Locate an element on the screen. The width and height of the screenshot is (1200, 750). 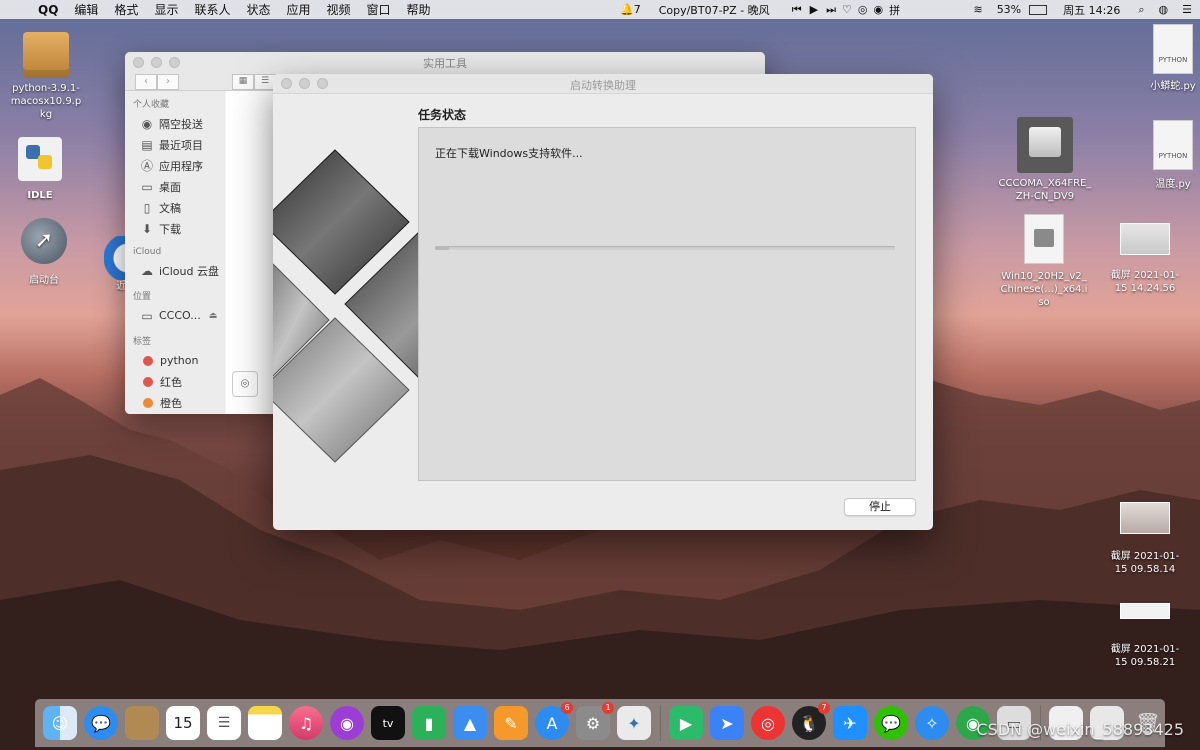
notes-icon is located at coordinates (265, 723).